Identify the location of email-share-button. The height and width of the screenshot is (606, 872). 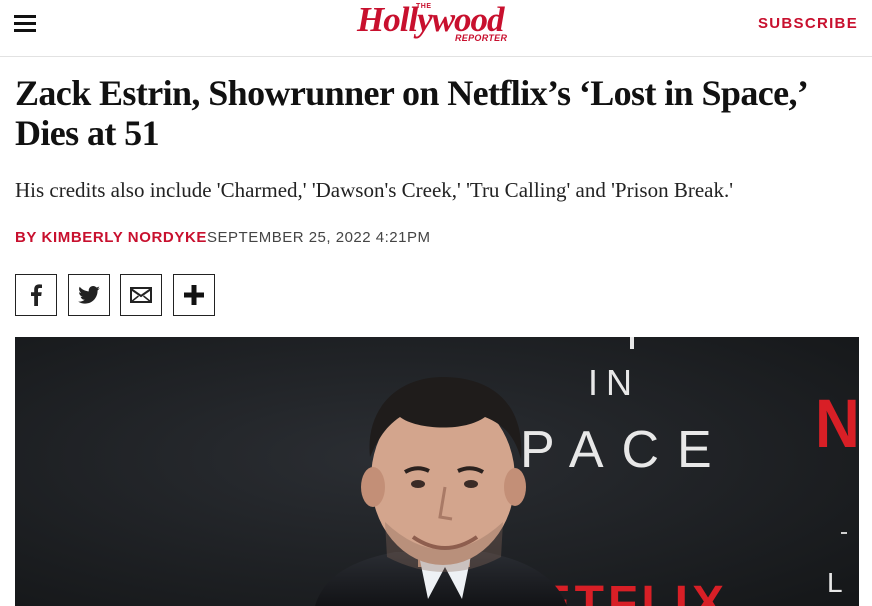
(141, 295).